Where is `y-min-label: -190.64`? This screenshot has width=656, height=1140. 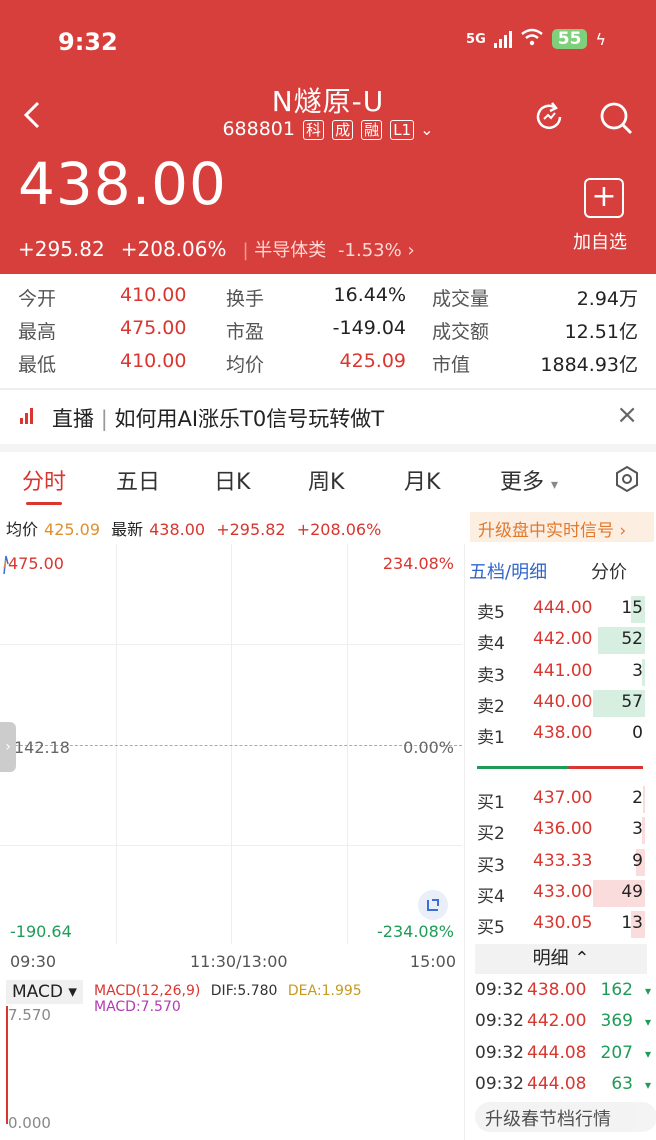 y-min-label: -190.64 is located at coordinates (41, 931).